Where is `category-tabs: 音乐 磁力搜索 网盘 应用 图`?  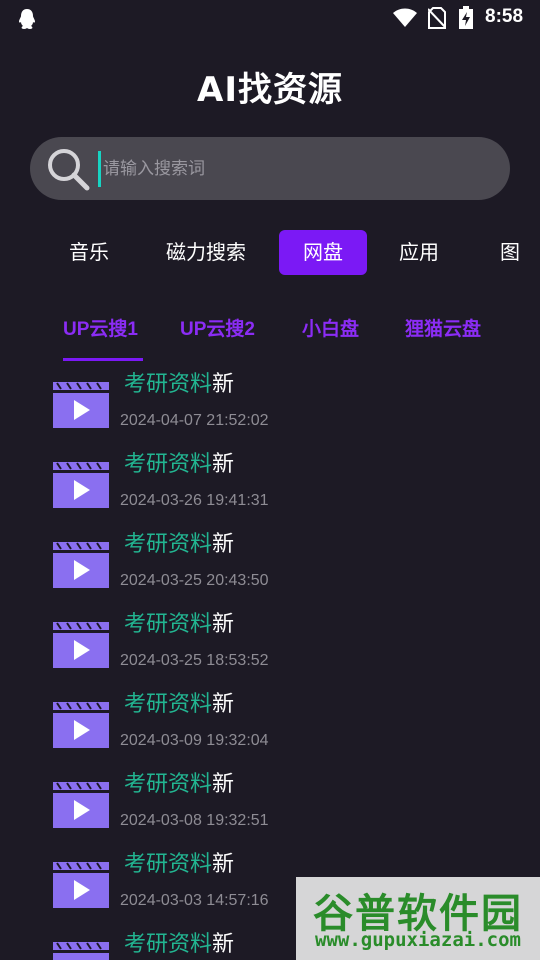 category-tabs: 音乐 磁力搜索 网盘 应用 图 is located at coordinates (270, 253).